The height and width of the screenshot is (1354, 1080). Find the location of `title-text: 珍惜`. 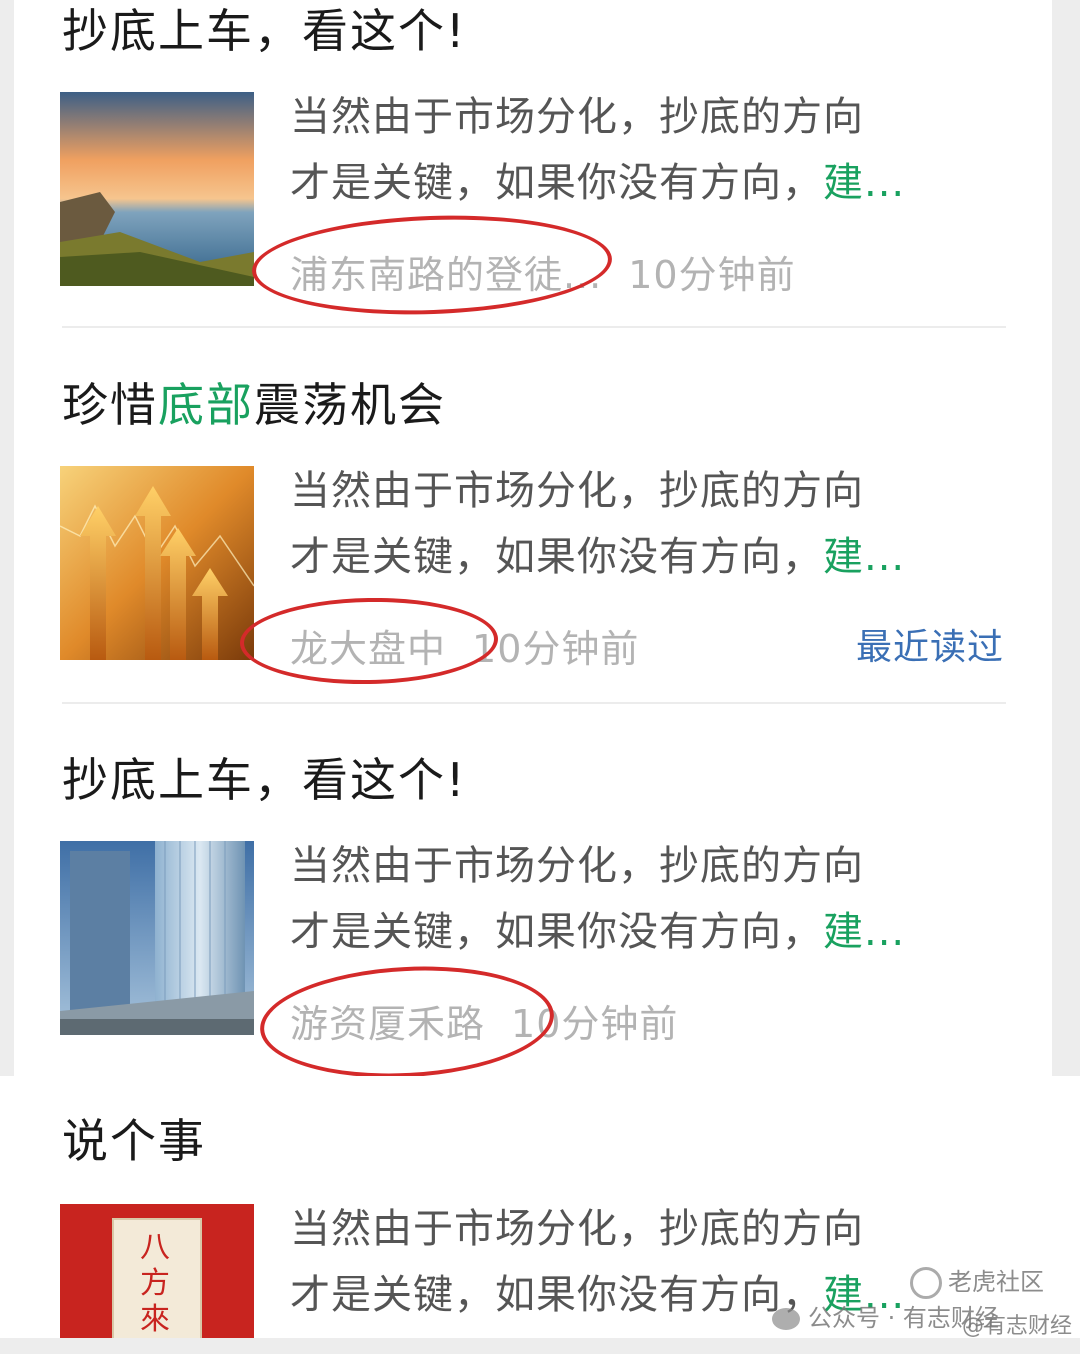

title-text: 珍惜 is located at coordinates (110, 405).